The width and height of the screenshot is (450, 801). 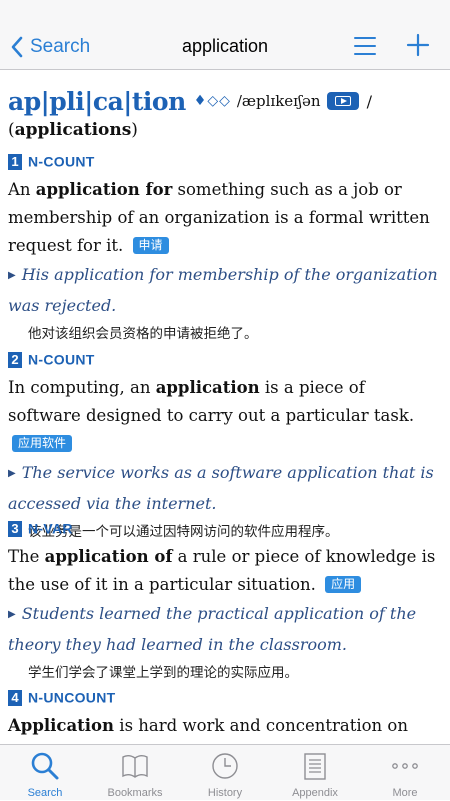 What do you see at coordinates (225, 359) in the screenshot?
I see `sense-header: 2 N-COUNT` at bounding box center [225, 359].